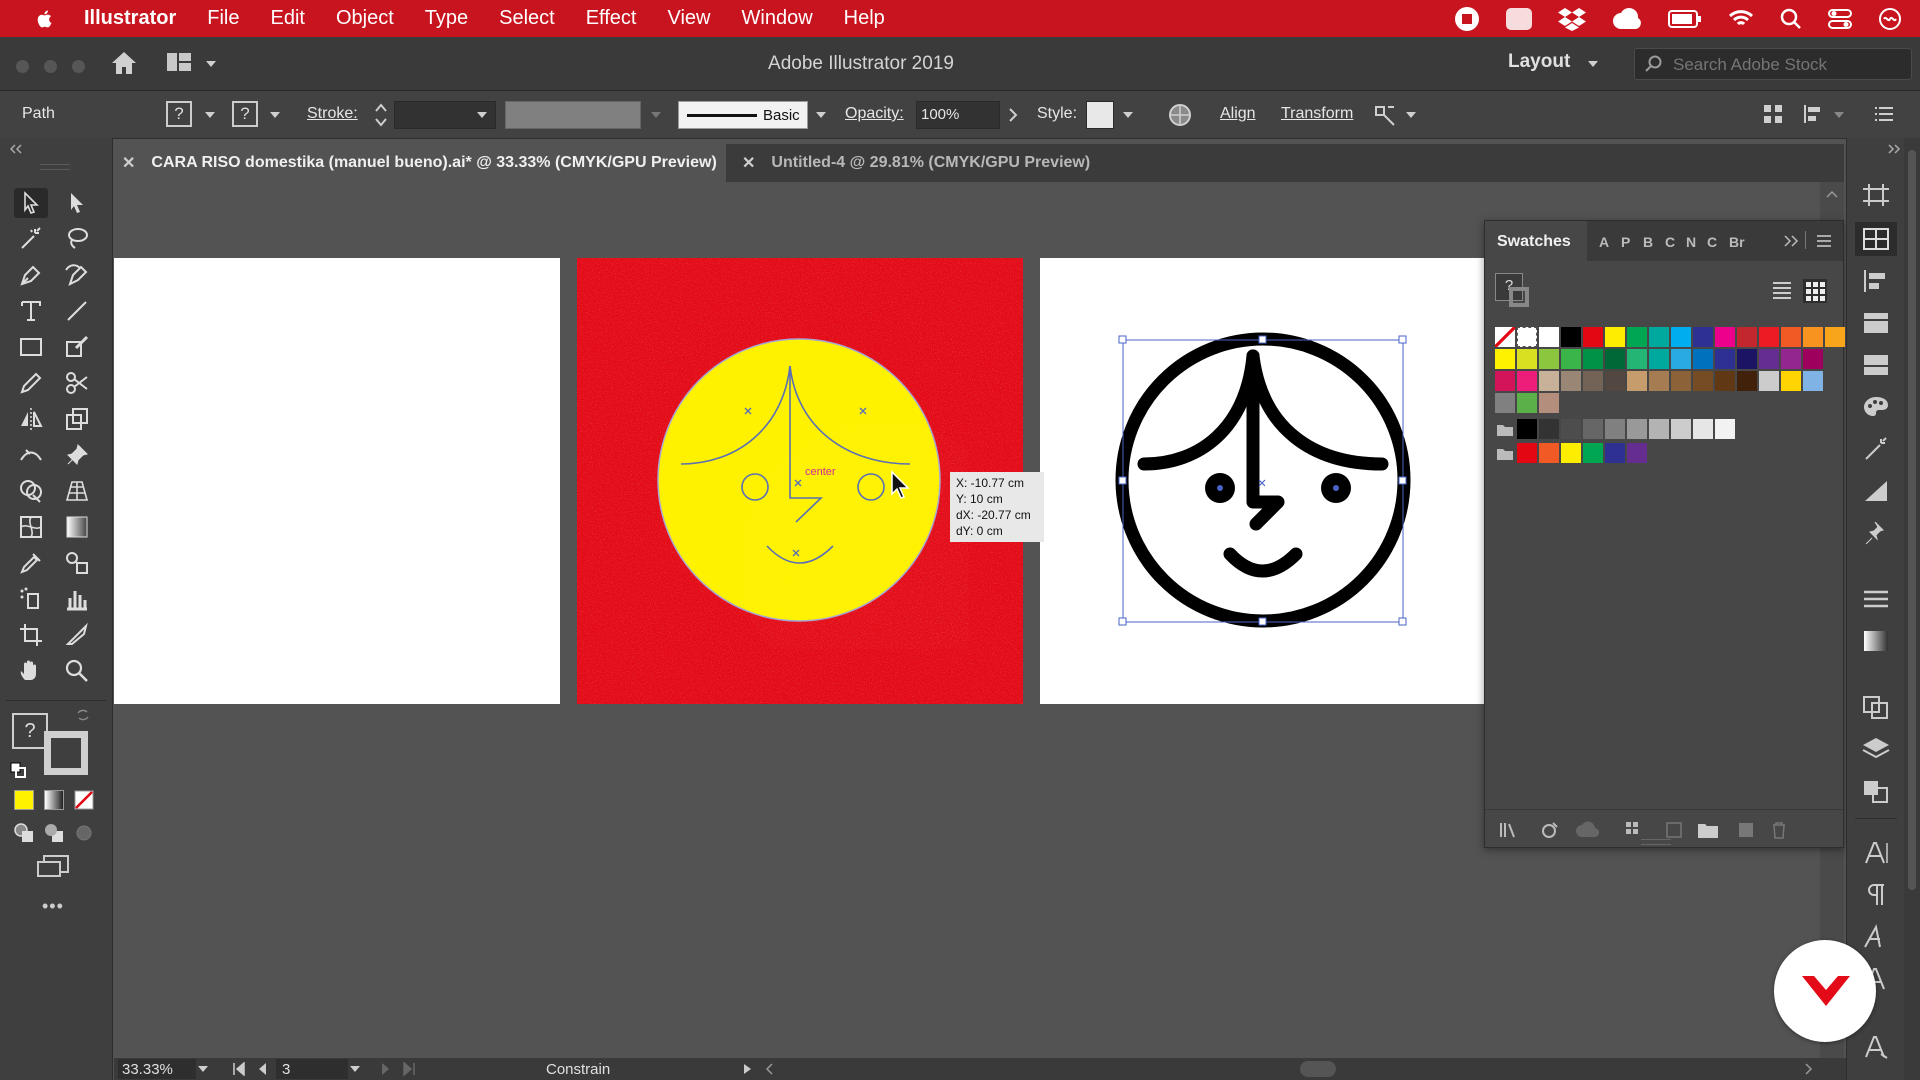 The image size is (1920, 1080). I want to click on panel-resize-grip, so click(1656, 842).